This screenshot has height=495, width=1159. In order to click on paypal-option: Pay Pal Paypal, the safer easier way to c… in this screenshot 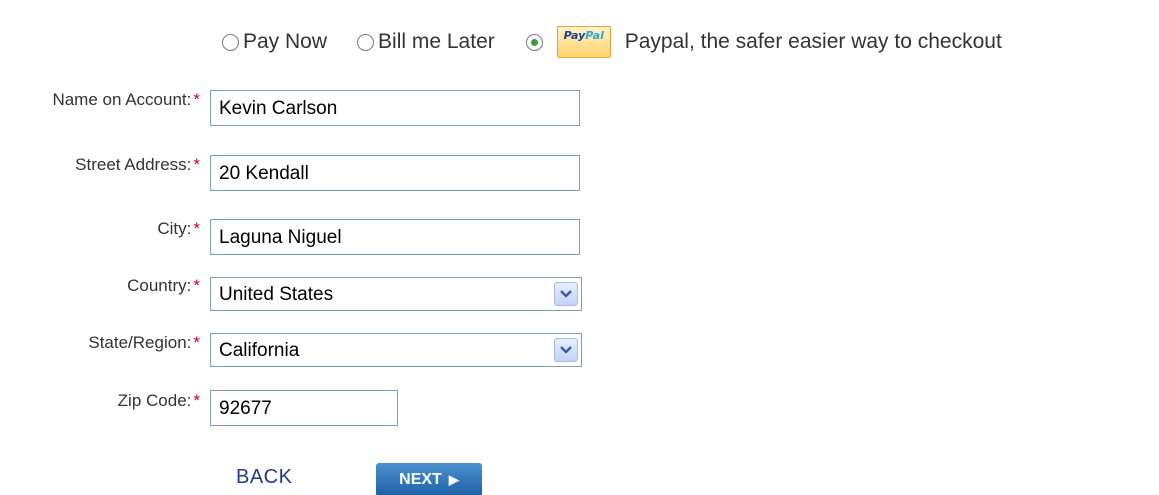, I will do `click(763, 42)`.